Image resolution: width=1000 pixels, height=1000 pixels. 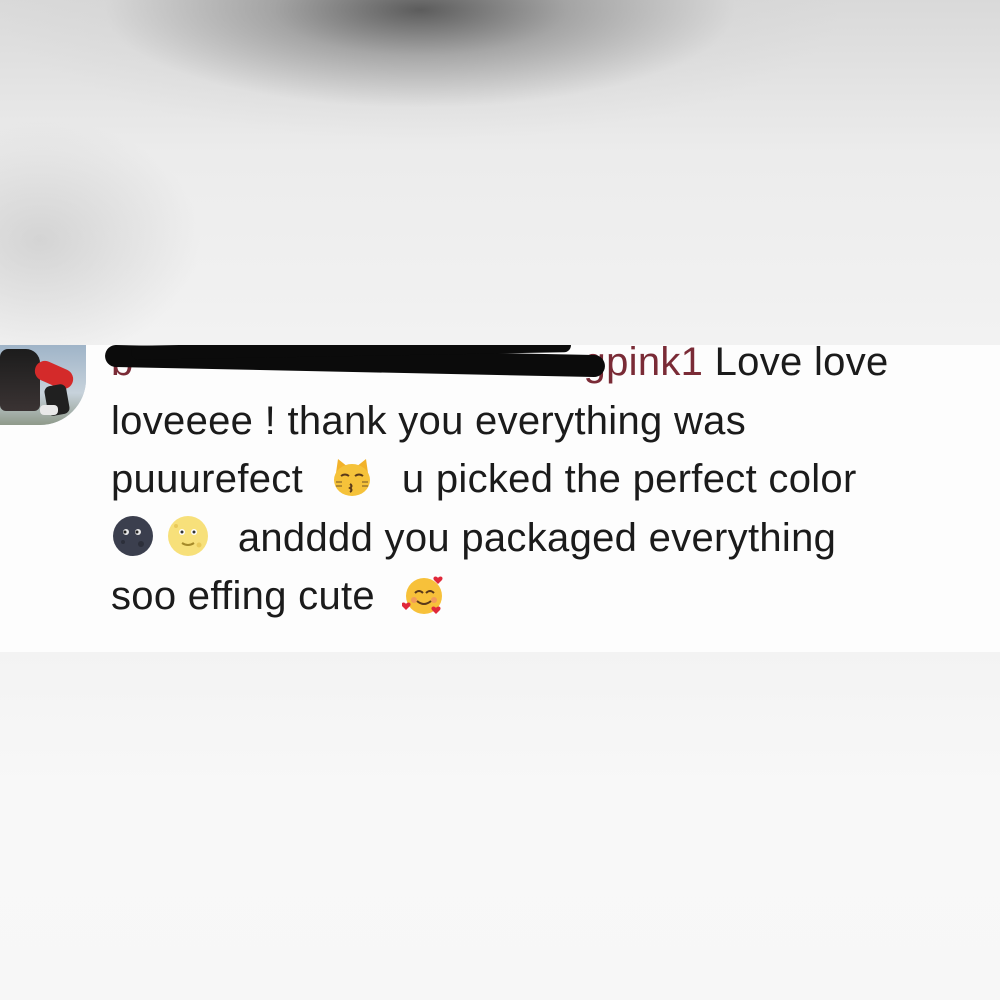 I want to click on kissing-cat-emoji-icon, so click(x=352, y=478).